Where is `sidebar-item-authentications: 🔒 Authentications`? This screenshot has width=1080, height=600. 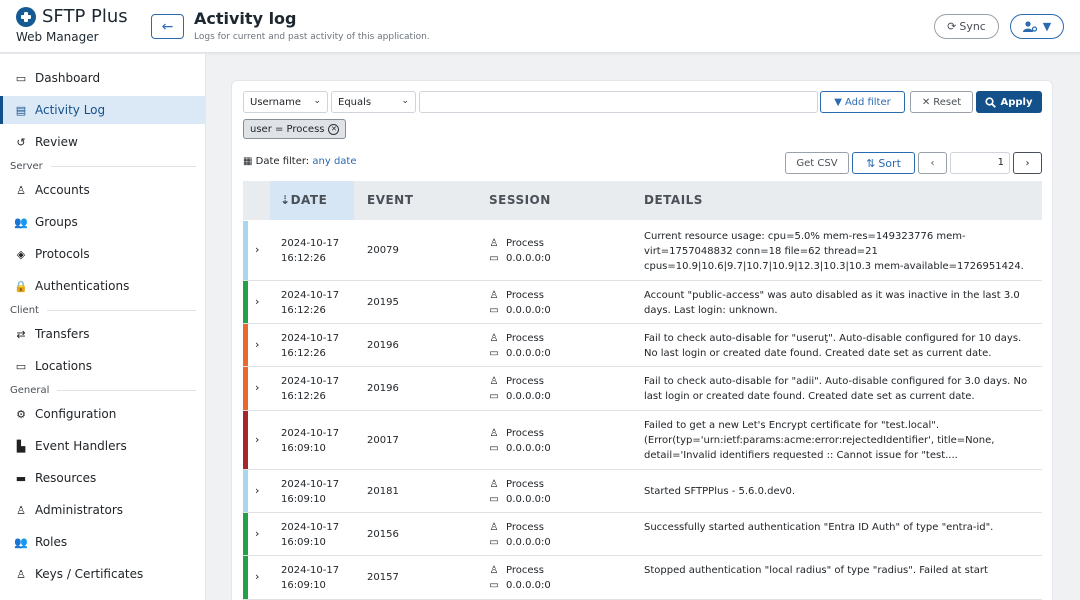
sidebar-item-authentications: 🔒 Authentications is located at coordinates (103, 286).